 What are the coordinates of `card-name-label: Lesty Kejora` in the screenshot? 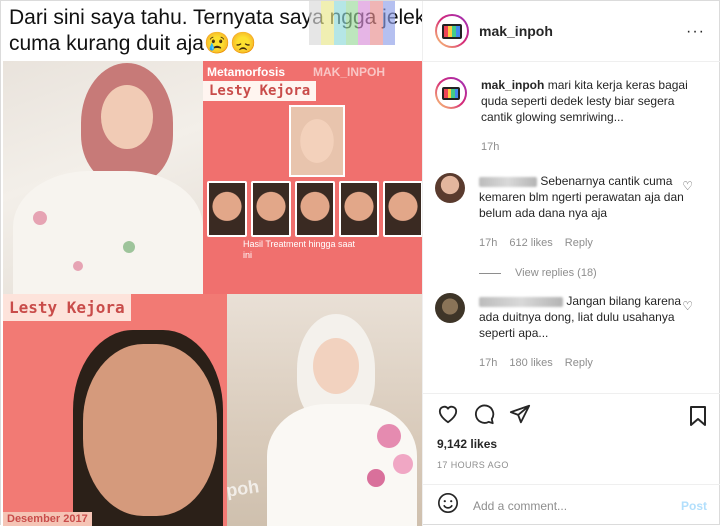 It's located at (260, 91).